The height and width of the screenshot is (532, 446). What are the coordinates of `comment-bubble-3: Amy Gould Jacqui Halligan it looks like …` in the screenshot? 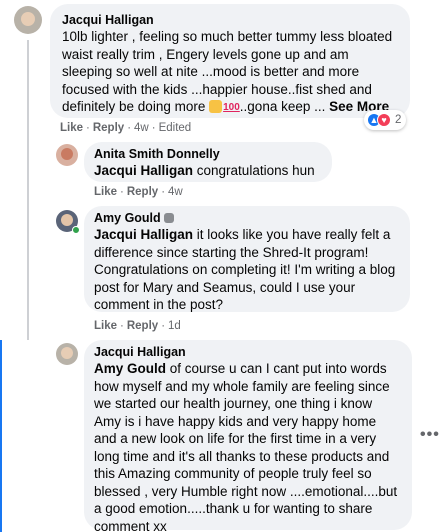 It's located at (247, 259).